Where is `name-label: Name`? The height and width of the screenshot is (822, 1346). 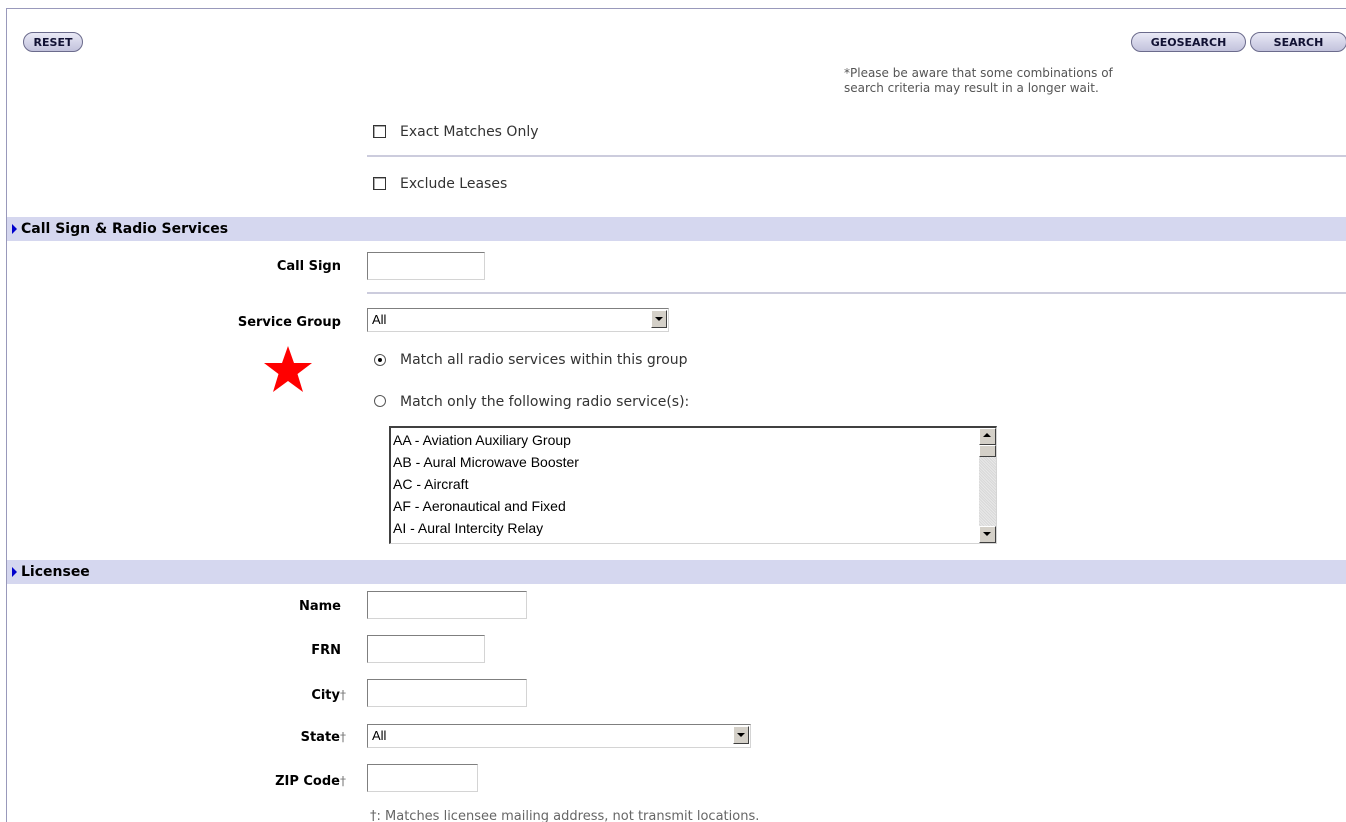 name-label: Name is located at coordinates (319, 606).